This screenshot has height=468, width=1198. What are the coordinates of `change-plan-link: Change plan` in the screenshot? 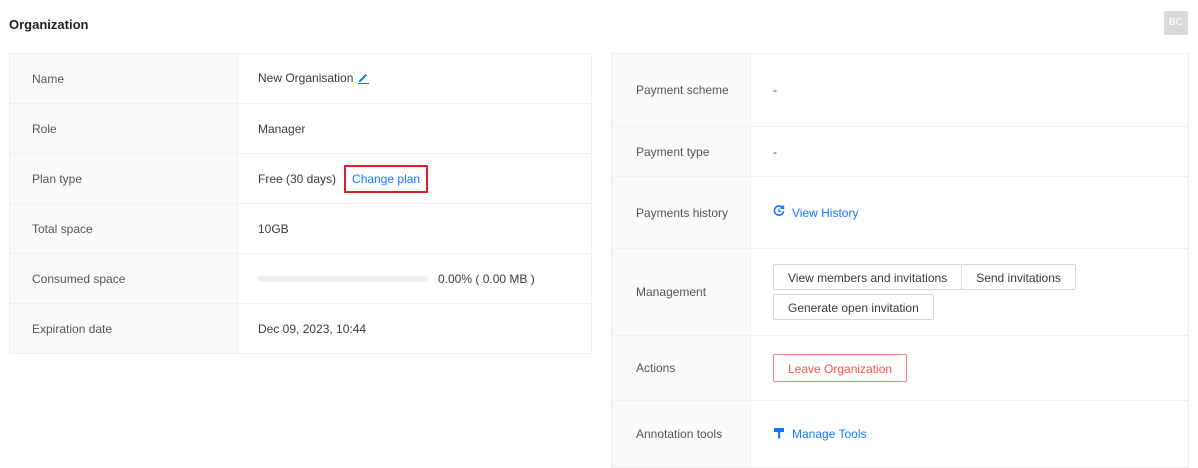 It's located at (386, 178).